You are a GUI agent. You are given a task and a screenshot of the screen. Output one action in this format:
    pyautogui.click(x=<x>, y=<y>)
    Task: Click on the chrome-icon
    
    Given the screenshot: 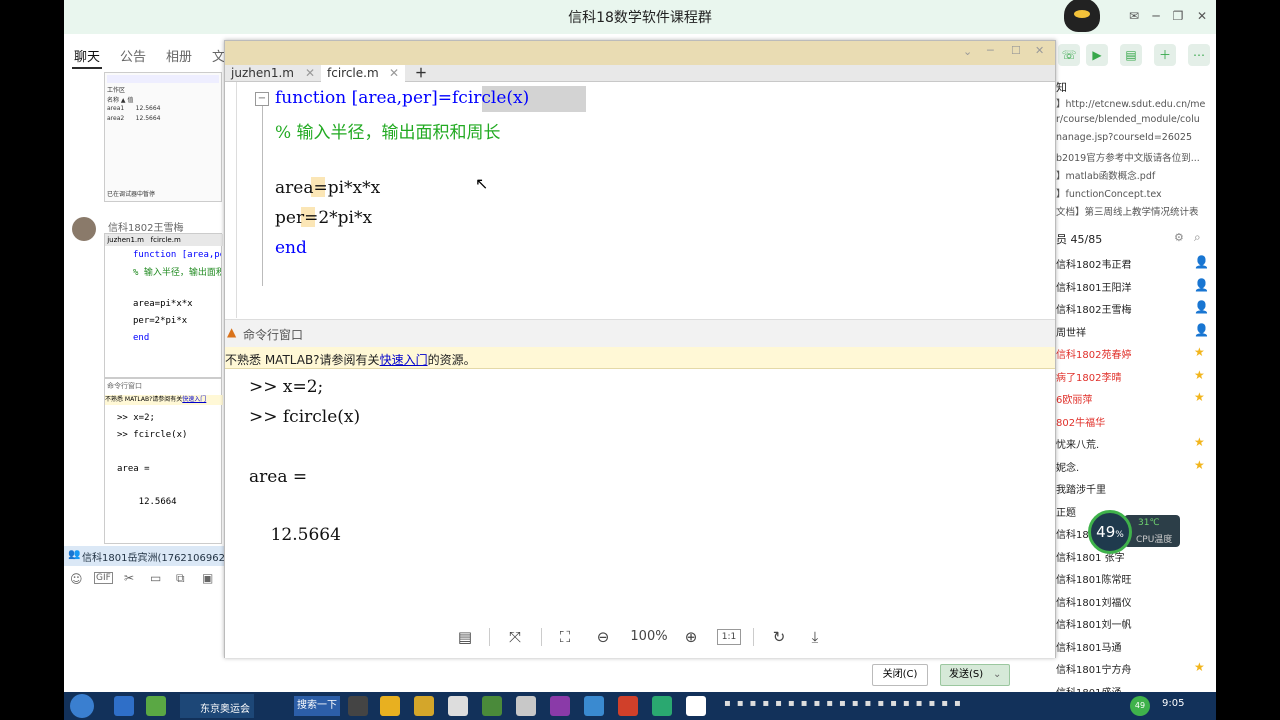 What is the action you would take?
    pyautogui.click(x=390, y=706)
    